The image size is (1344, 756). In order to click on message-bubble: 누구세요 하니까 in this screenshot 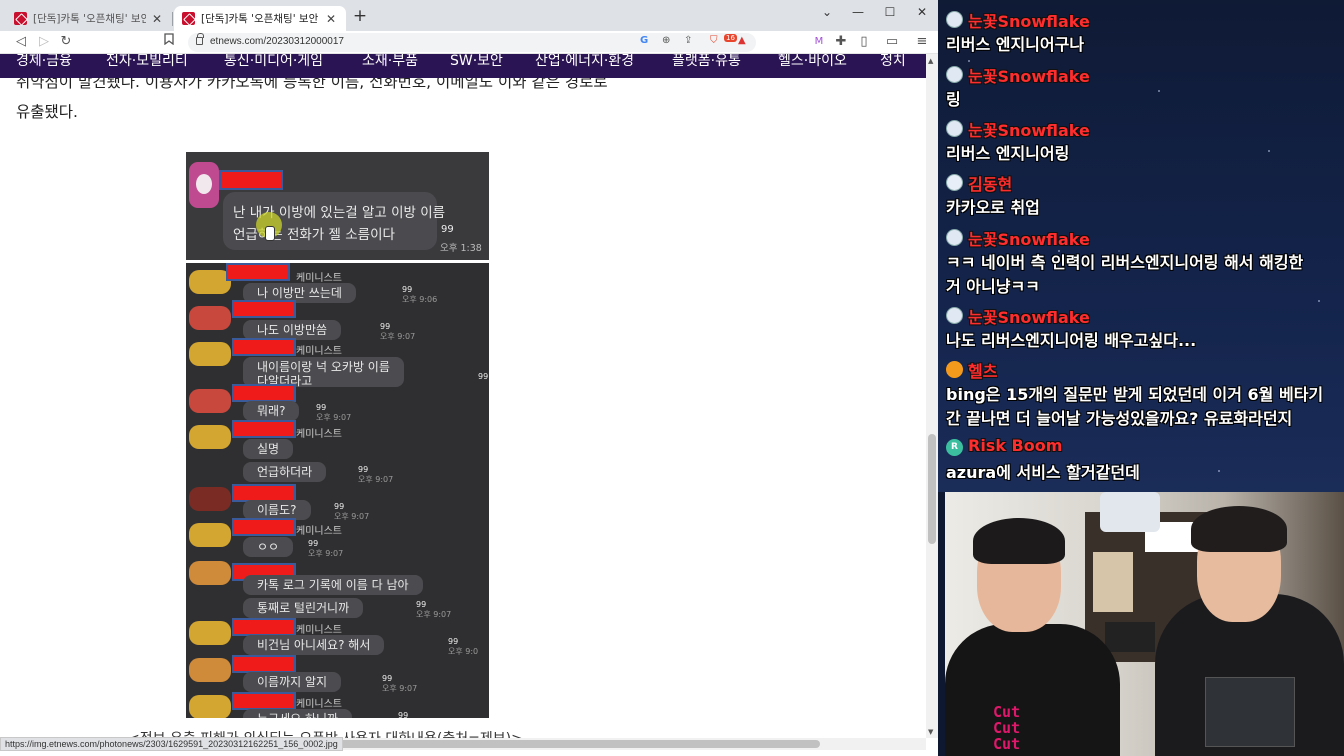, I will do `click(298, 713)`.